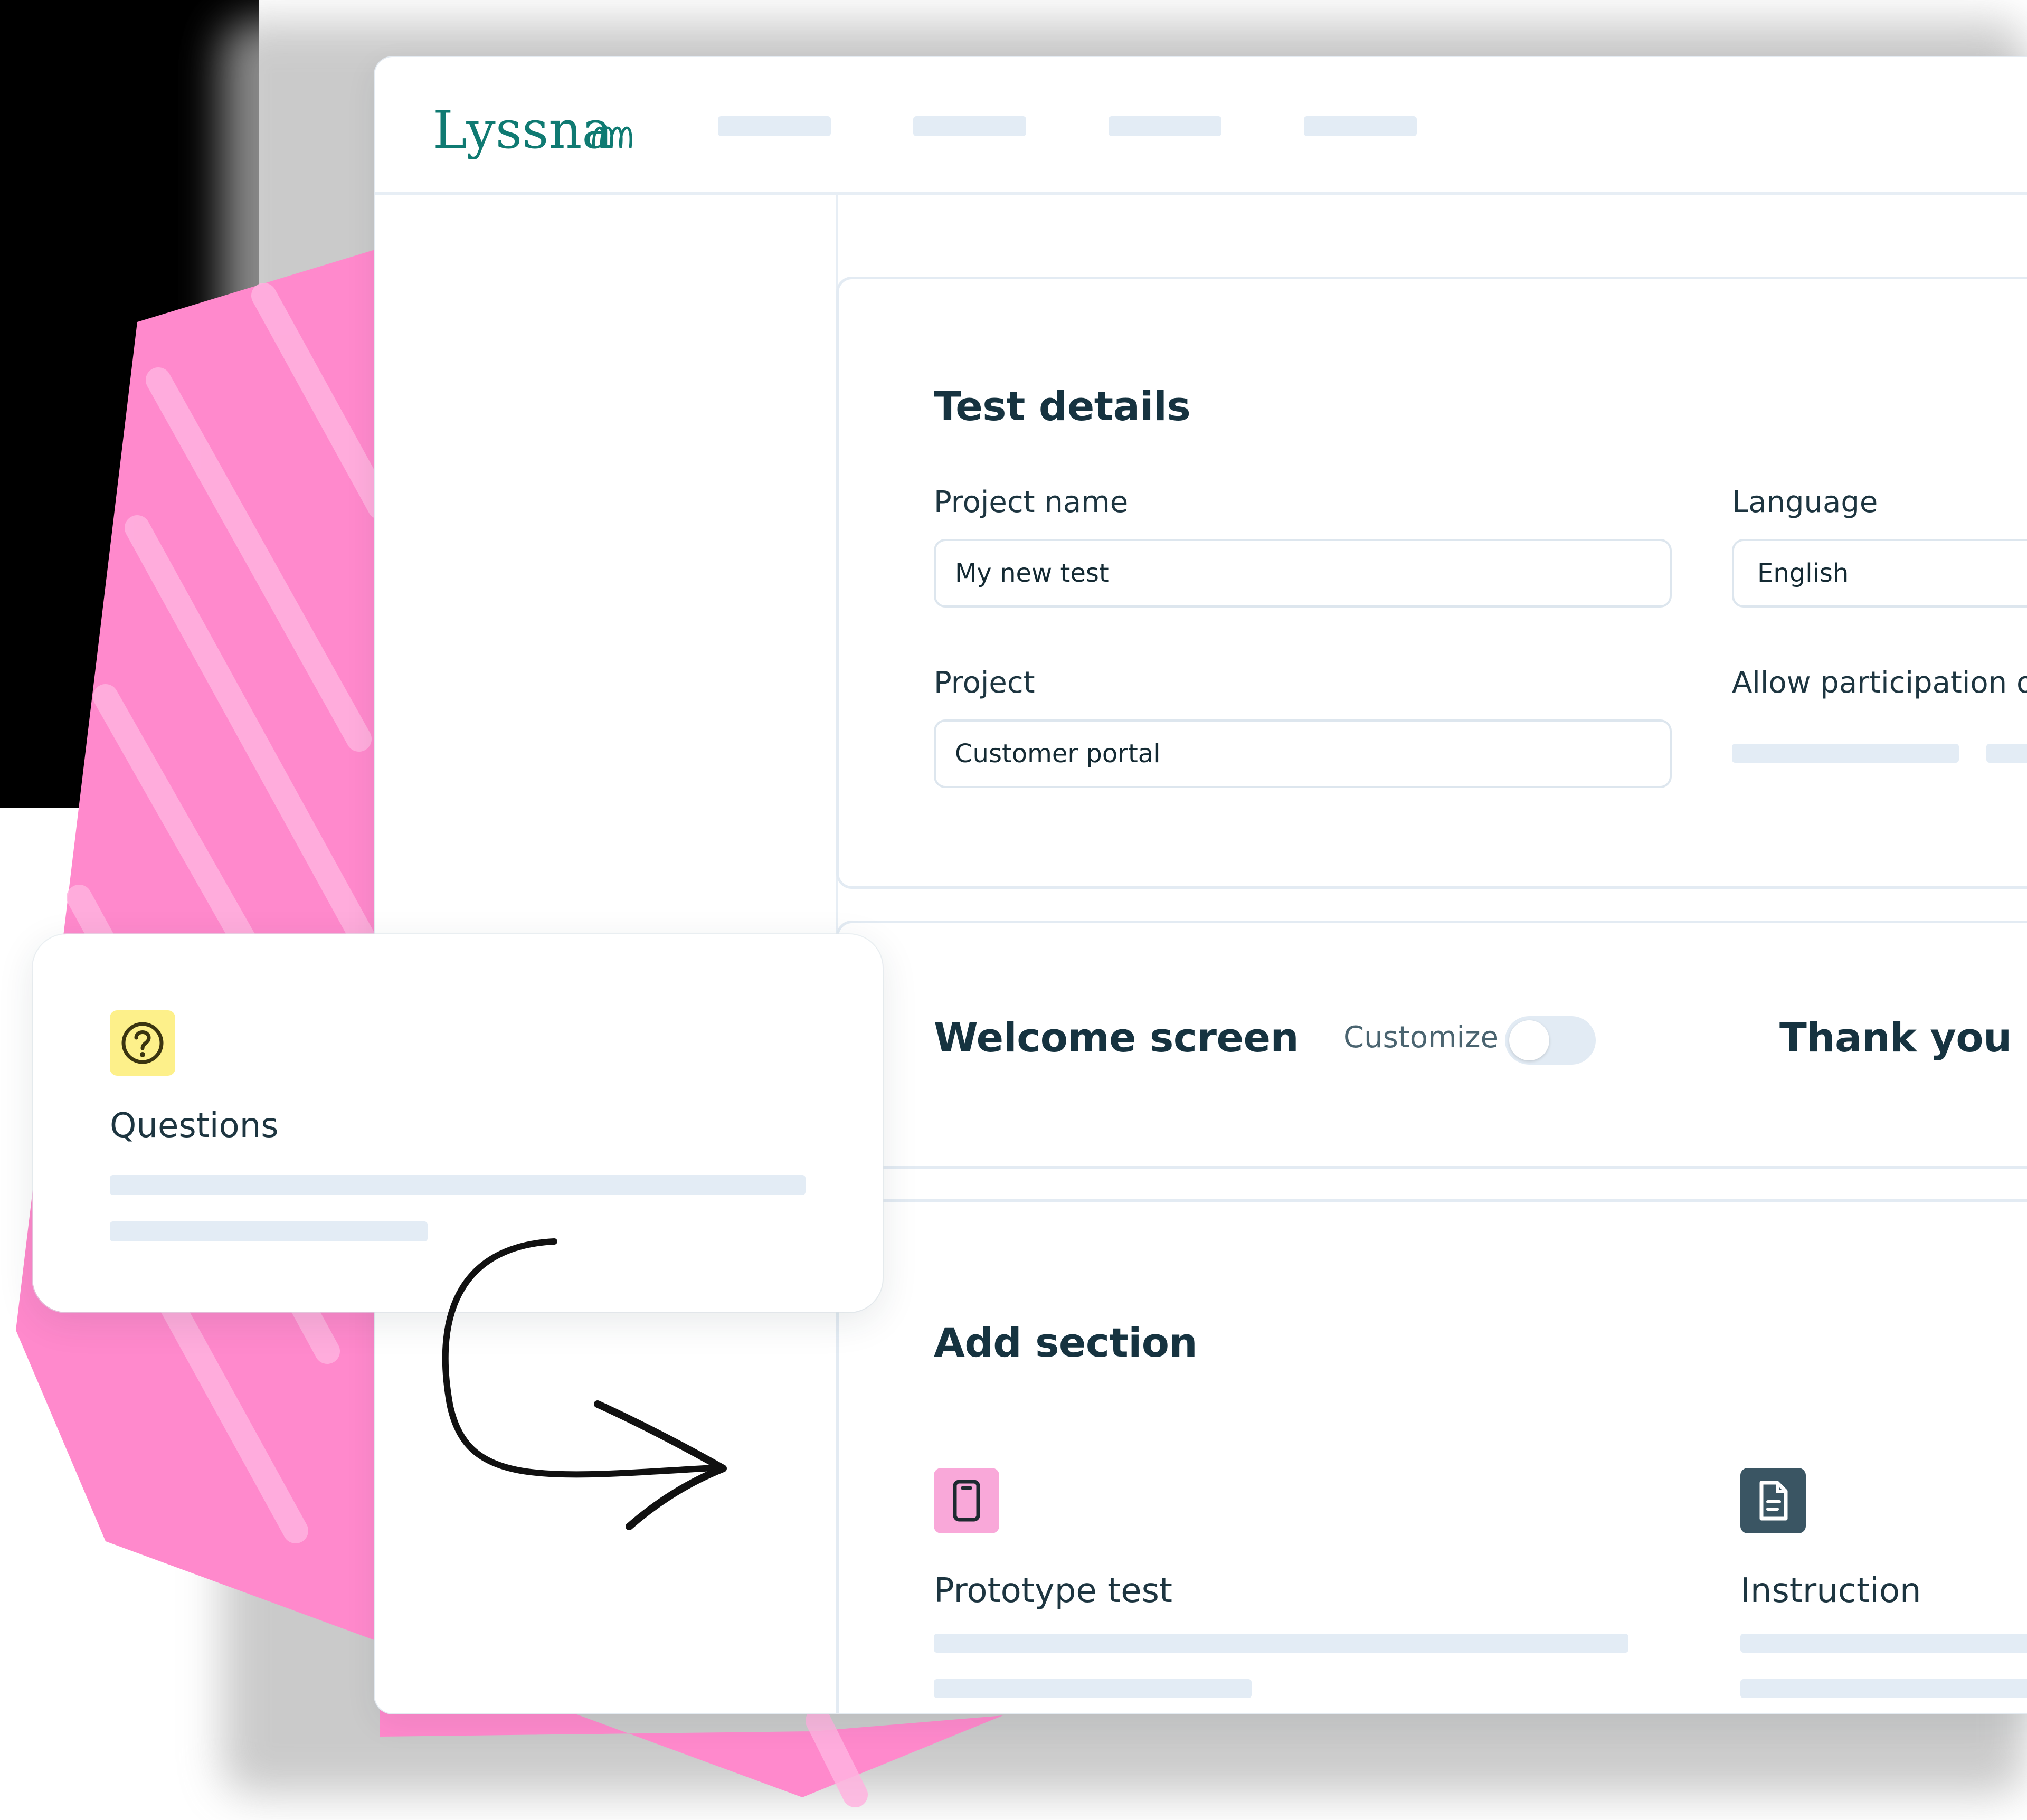 The height and width of the screenshot is (1820, 2027). What do you see at coordinates (584, 1384) in the screenshot?
I see `hand-drawn-arrow` at bounding box center [584, 1384].